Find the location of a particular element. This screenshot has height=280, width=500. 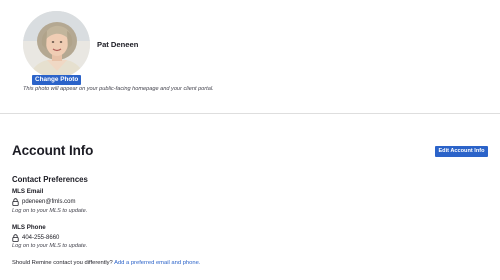

mls-phone-row: 404-255-8660 is located at coordinates (35, 238).